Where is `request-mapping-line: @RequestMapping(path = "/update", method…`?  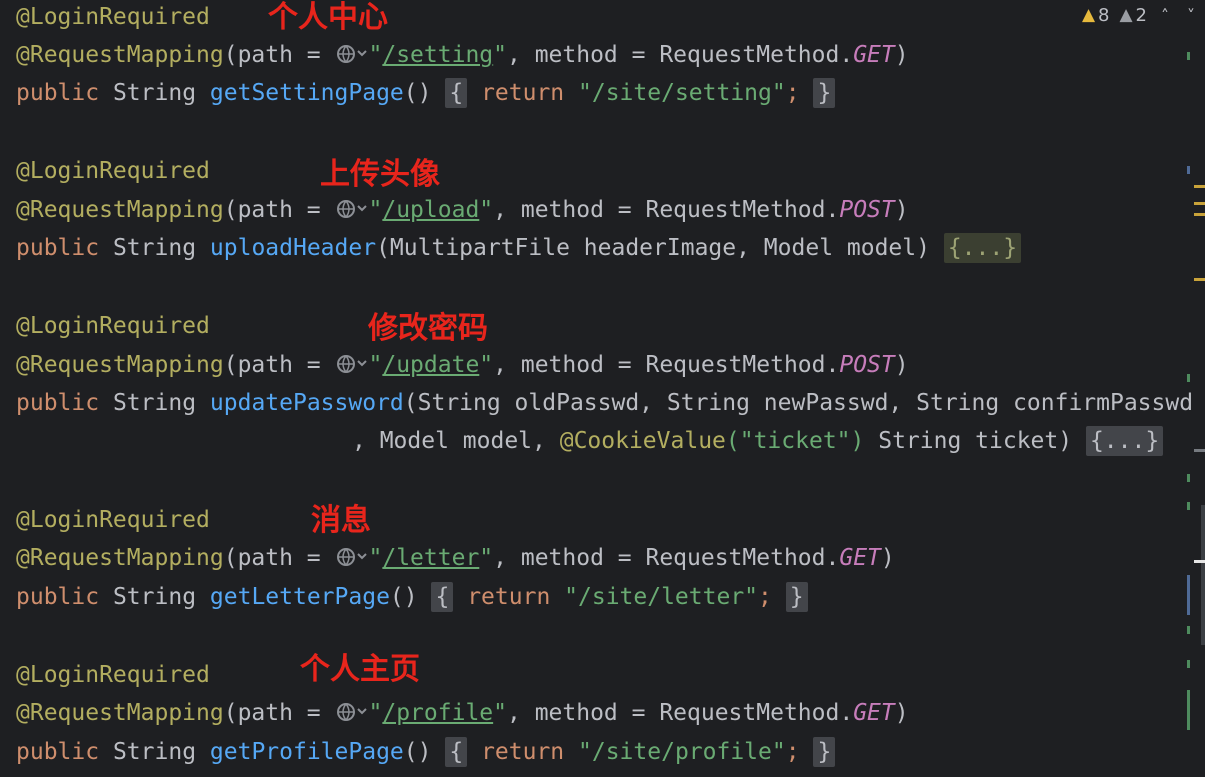
request-mapping-line: @RequestMapping(path = "/update", method… is located at coordinates (462, 364).